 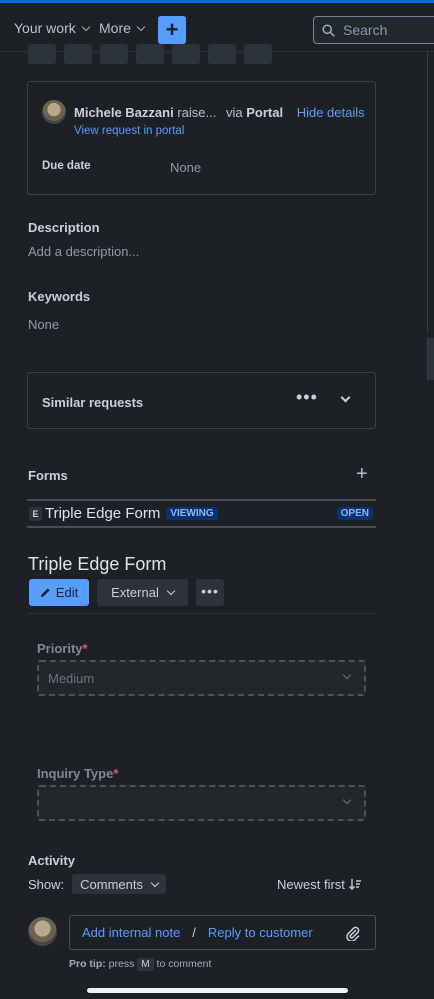 I want to click on paperclip-icon, so click(x=353, y=933).